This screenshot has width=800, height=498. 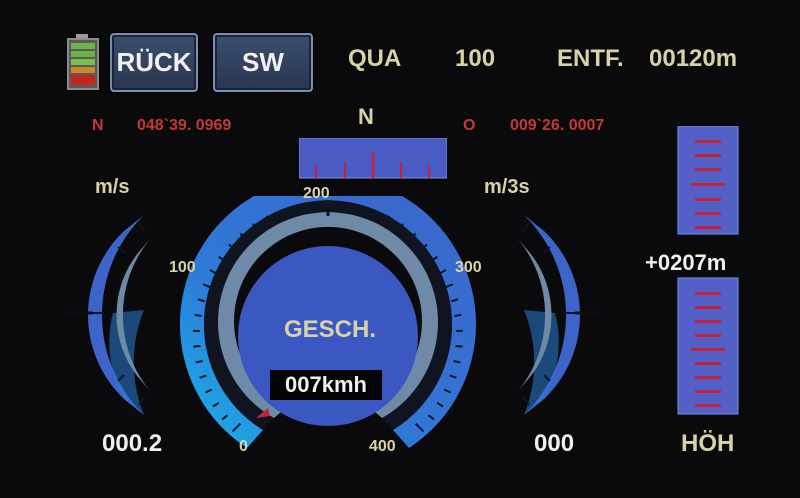 What do you see at coordinates (263, 62) in the screenshot?
I see `sw-button: SW` at bounding box center [263, 62].